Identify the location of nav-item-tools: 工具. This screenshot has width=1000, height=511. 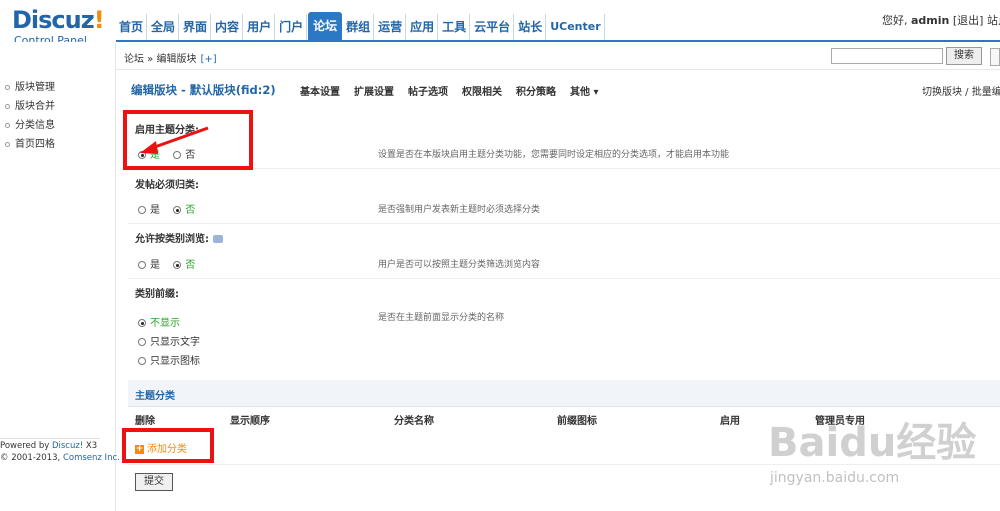
(455, 27).